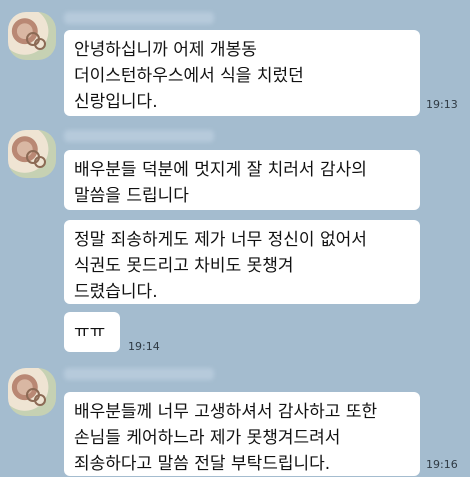 The height and width of the screenshot is (477, 470). What do you see at coordinates (442, 104) in the screenshot?
I see `message-time: 19:13` at bounding box center [442, 104].